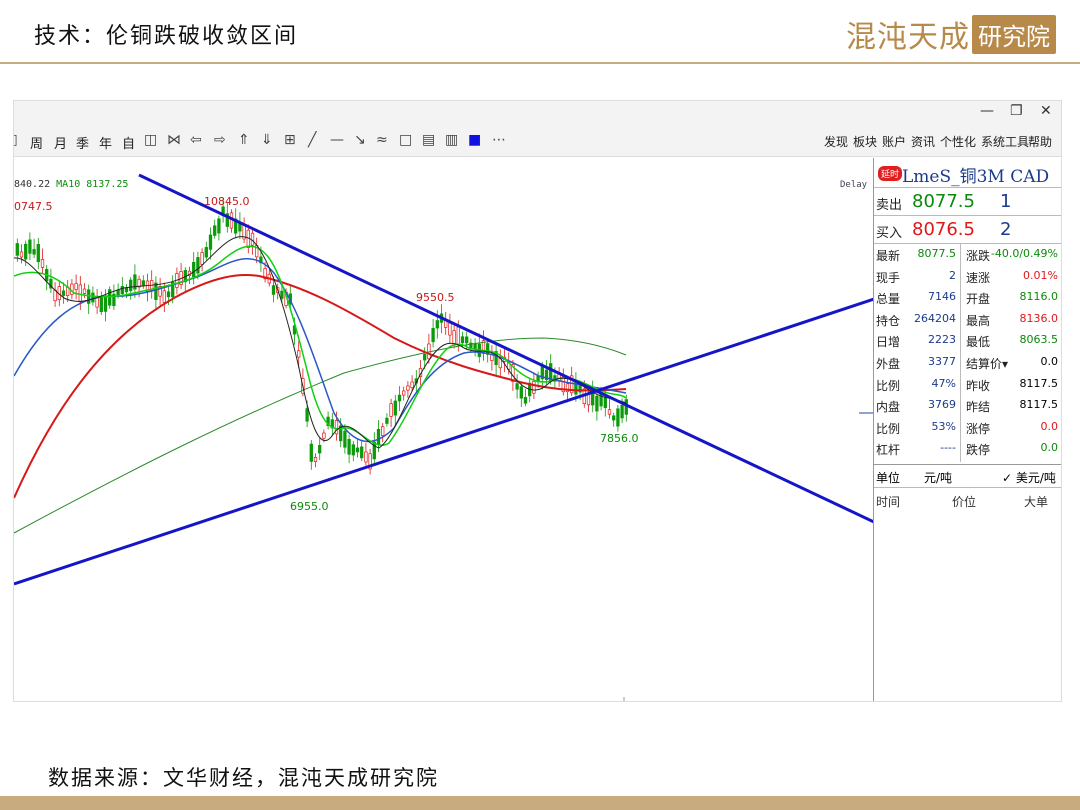 The height and width of the screenshot is (810, 1080). Describe the element at coordinates (451, 140) in the screenshot. I see `template2-icon: ▥` at that location.